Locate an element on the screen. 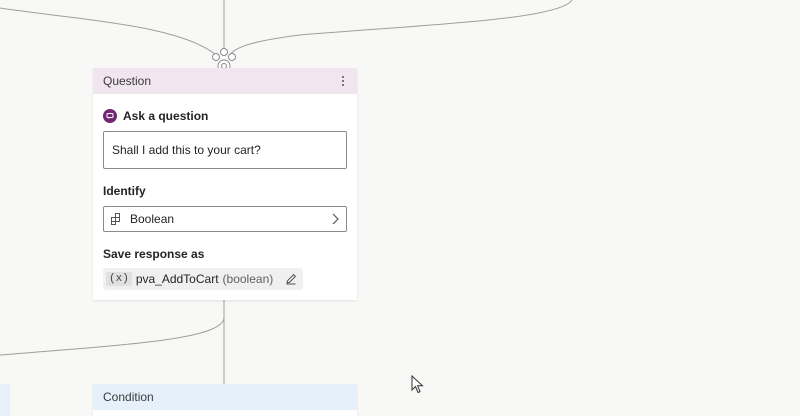 This screenshot has height=416, width=800. chat-bubble-icon is located at coordinates (110, 116).